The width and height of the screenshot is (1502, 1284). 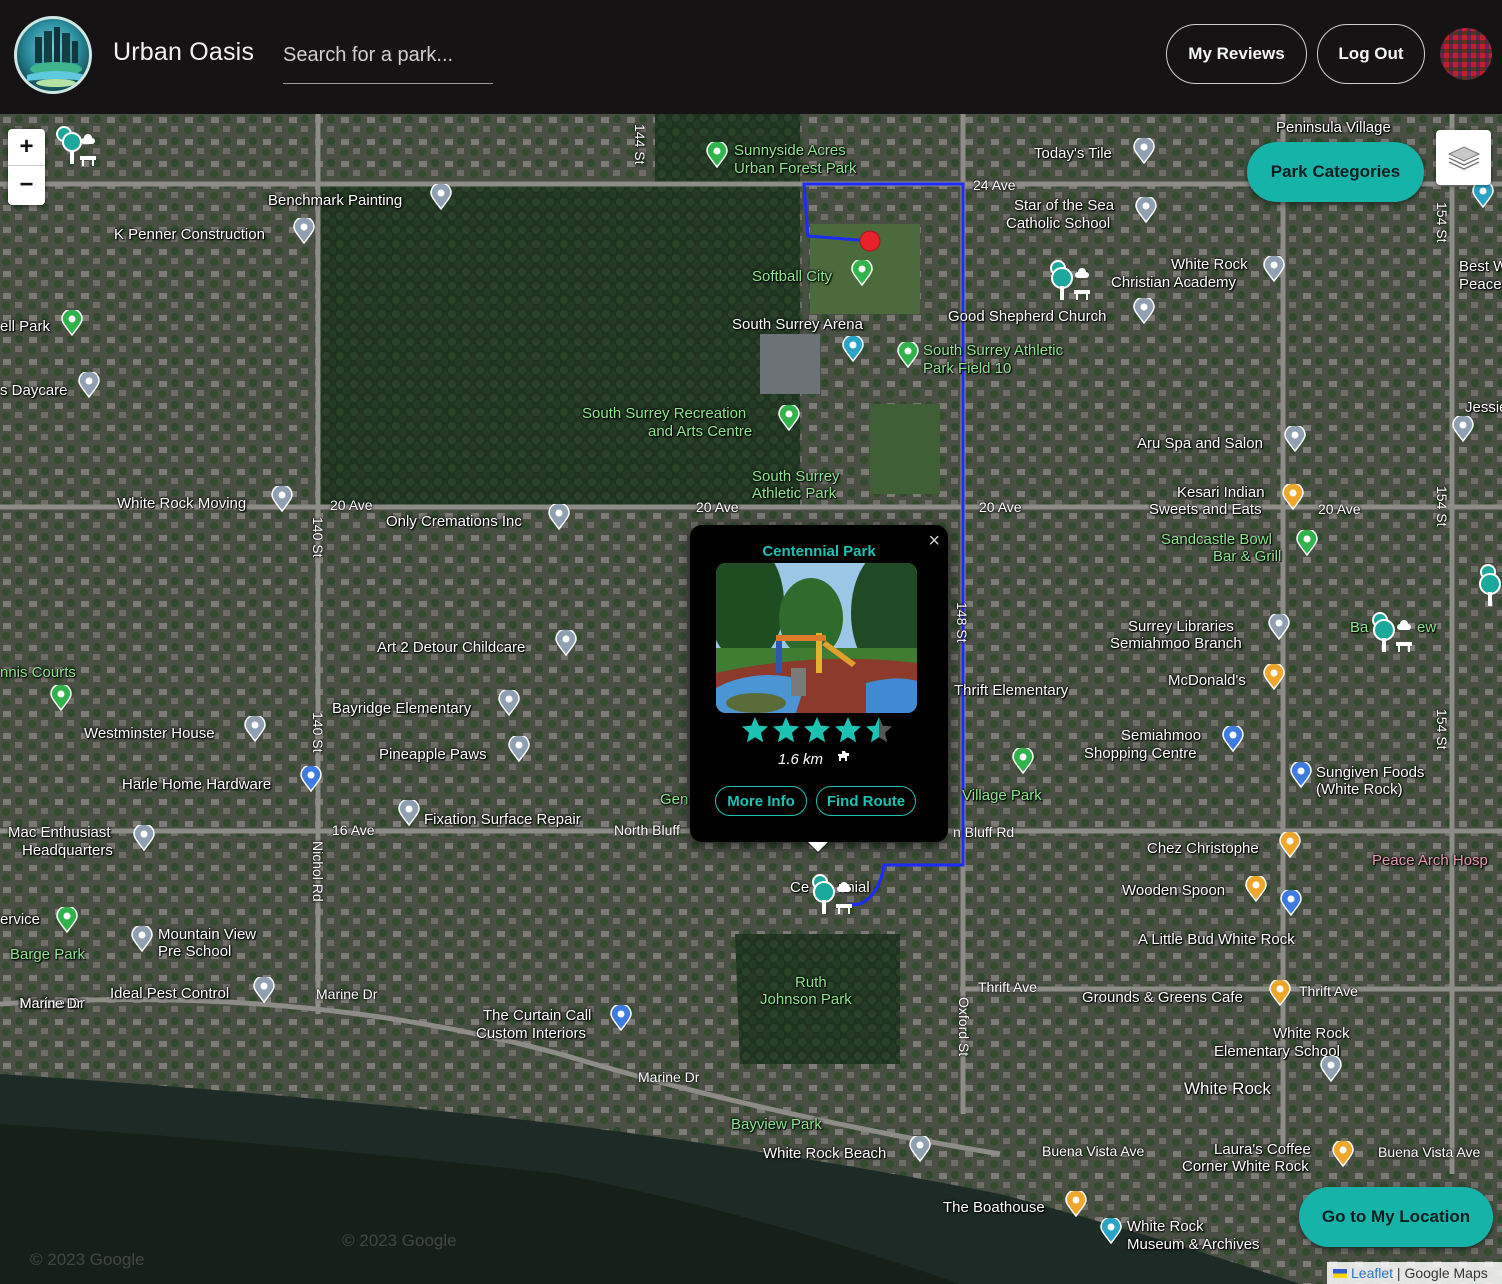 What do you see at coordinates (1371, 54) in the screenshot?
I see `logout-button: Log Out` at bounding box center [1371, 54].